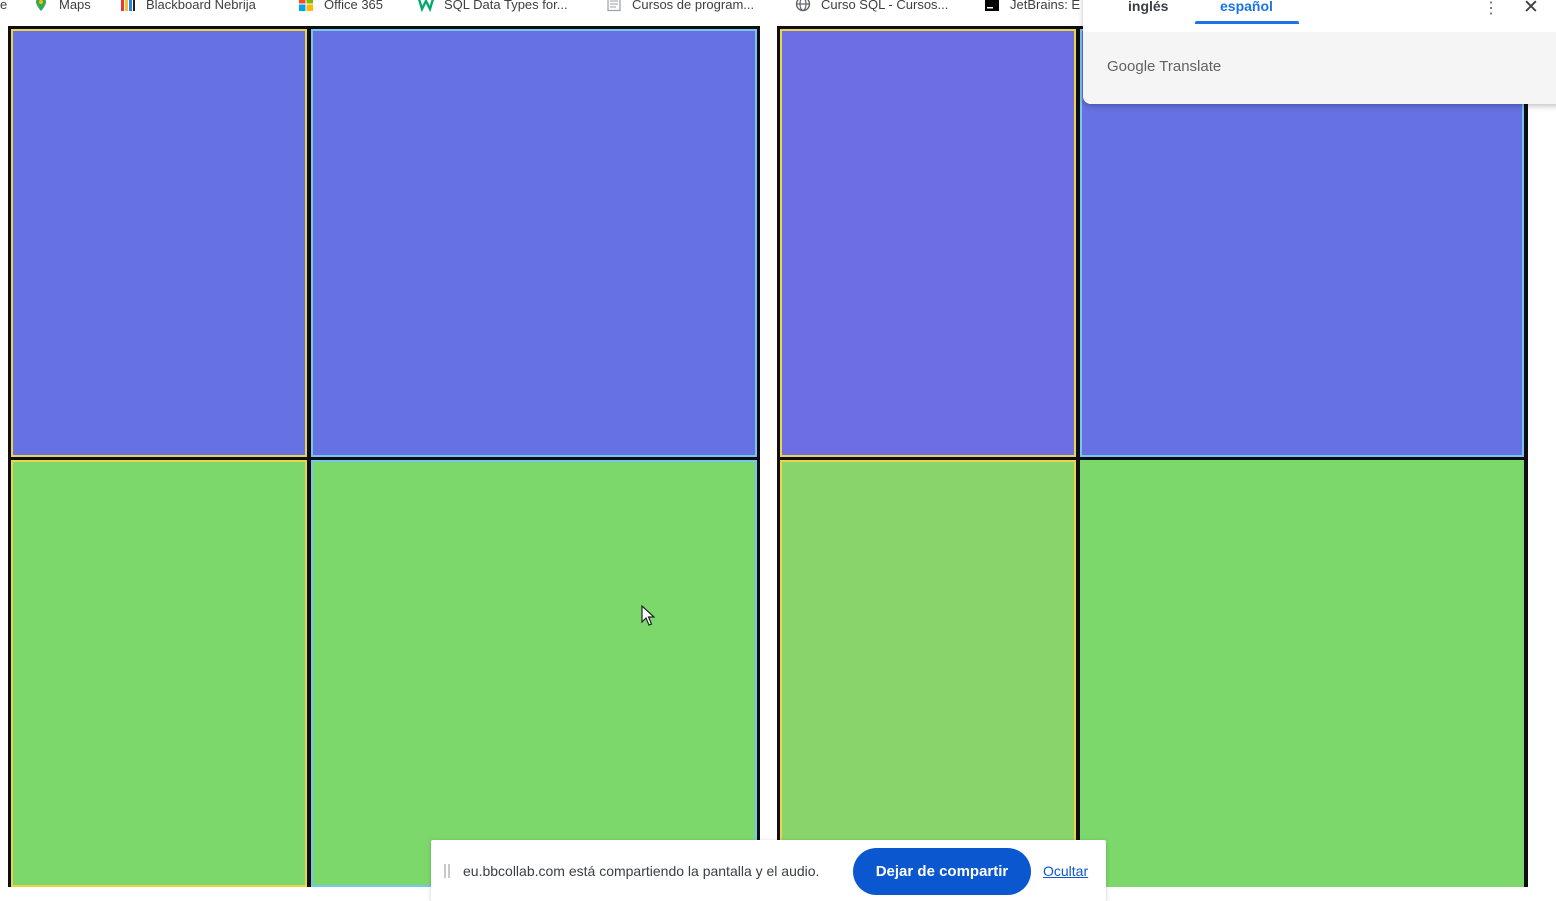 This screenshot has height=901, width=1556. What do you see at coordinates (648, 615) in the screenshot?
I see `mouse-cursor-icon` at bounding box center [648, 615].